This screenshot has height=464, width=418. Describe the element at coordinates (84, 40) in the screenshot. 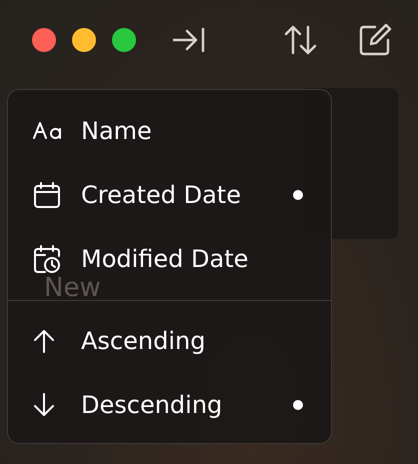

I see `minimize-button` at that location.